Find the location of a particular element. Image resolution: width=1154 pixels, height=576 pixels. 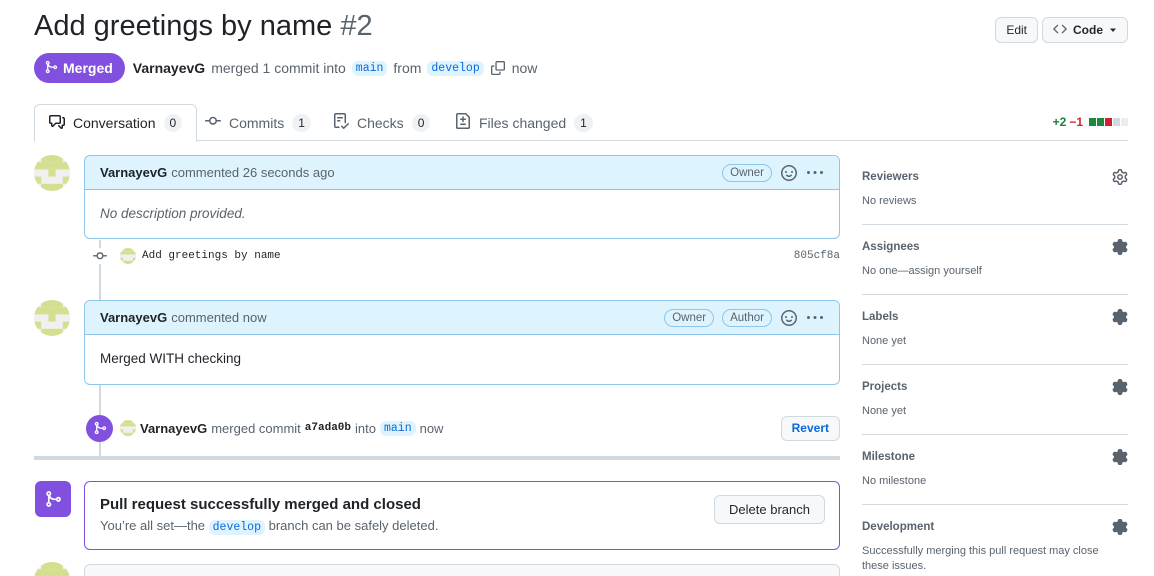

timeline-divider is located at coordinates (437, 458).